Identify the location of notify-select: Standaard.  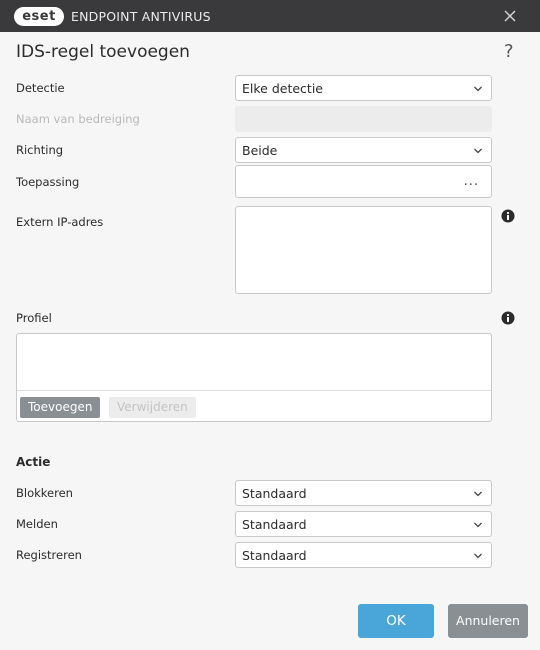
(363, 524).